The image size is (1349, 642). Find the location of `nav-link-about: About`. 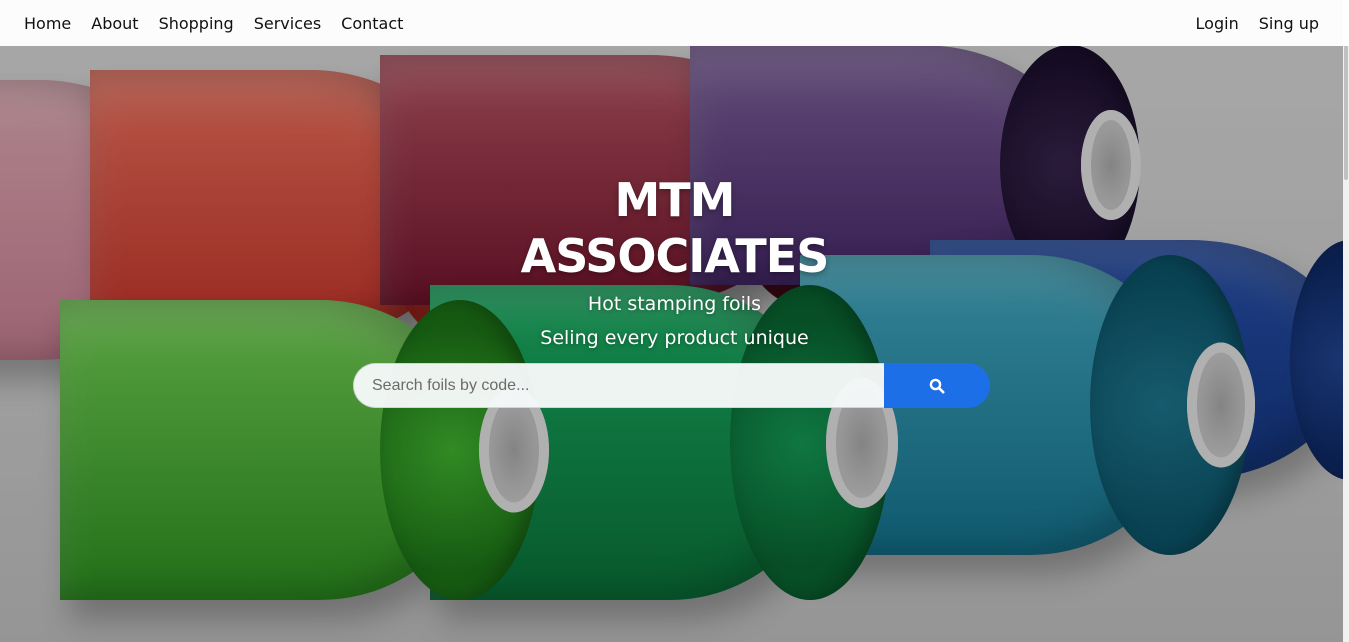

nav-link-about: About is located at coordinates (114, 23).